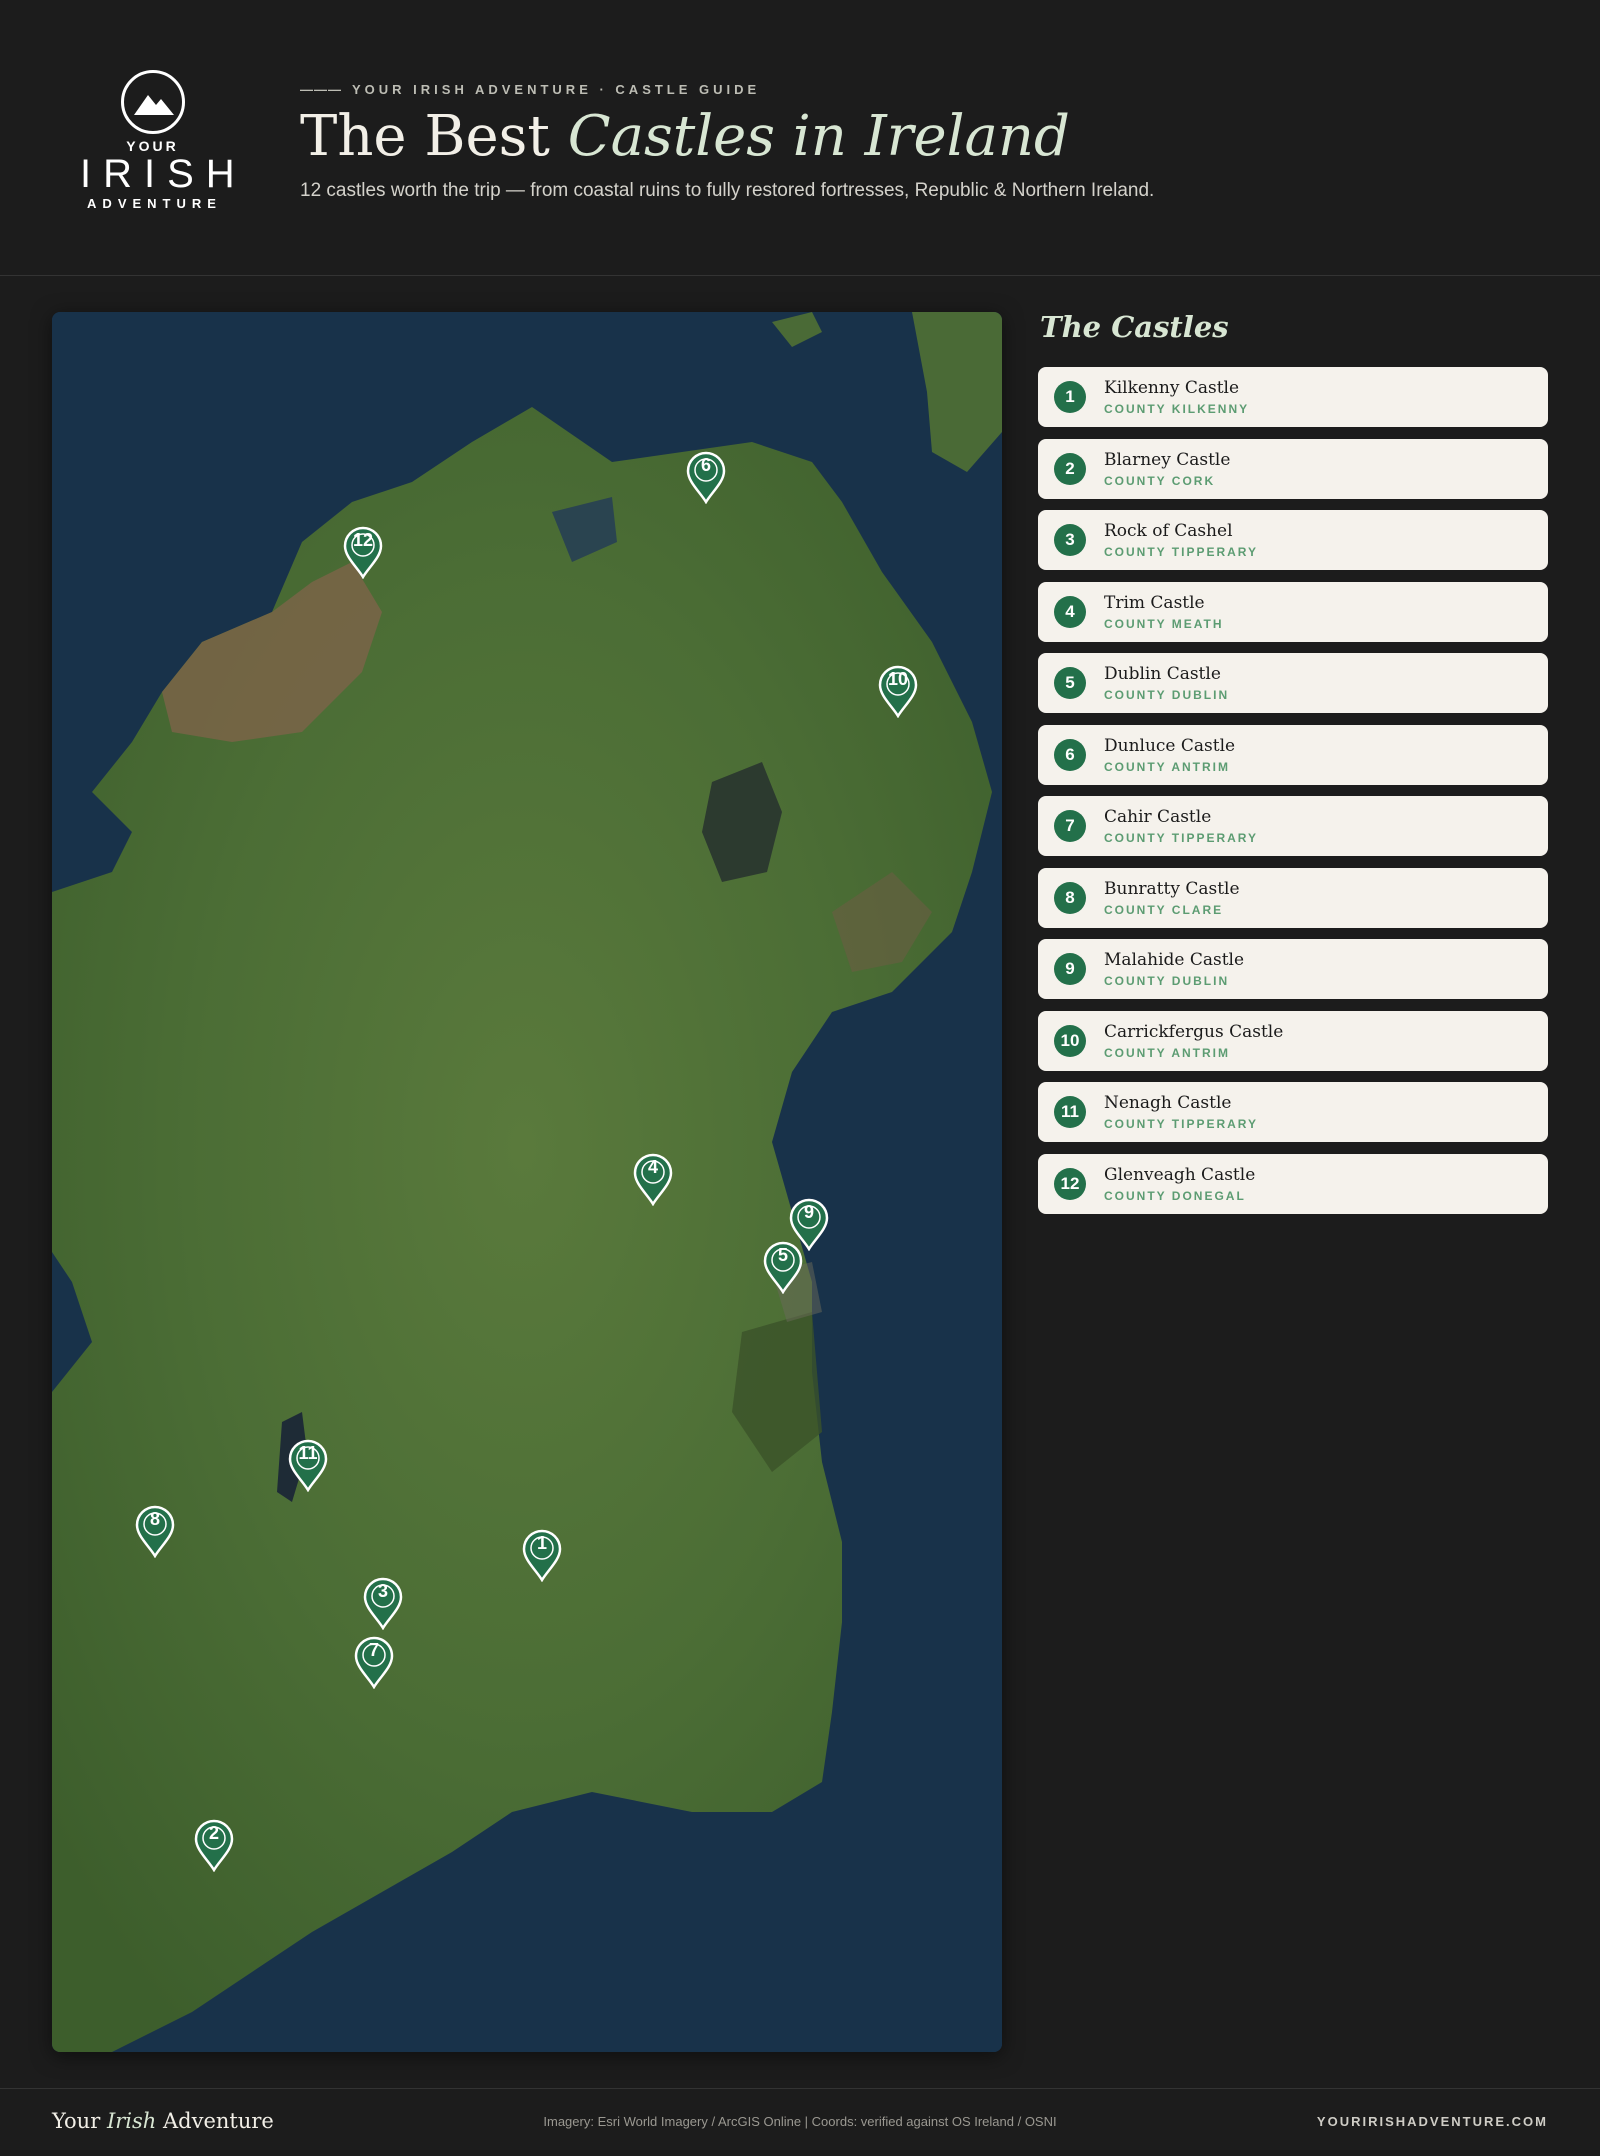 The image size is (1600, 2156). What do you see at coordinates (818, 136) in the screenshot?
I see `title-italic: Castles in Ireland` at bounding box center [818, 136].